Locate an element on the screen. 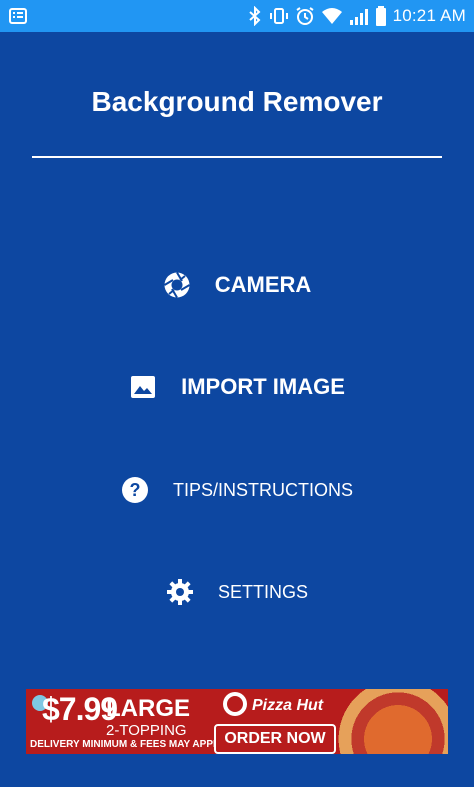 This screenshot has width=474, height=787. tips-instructions-button: ? TIPS/INSTRUCTIONS is located at coordinates (237, 490).